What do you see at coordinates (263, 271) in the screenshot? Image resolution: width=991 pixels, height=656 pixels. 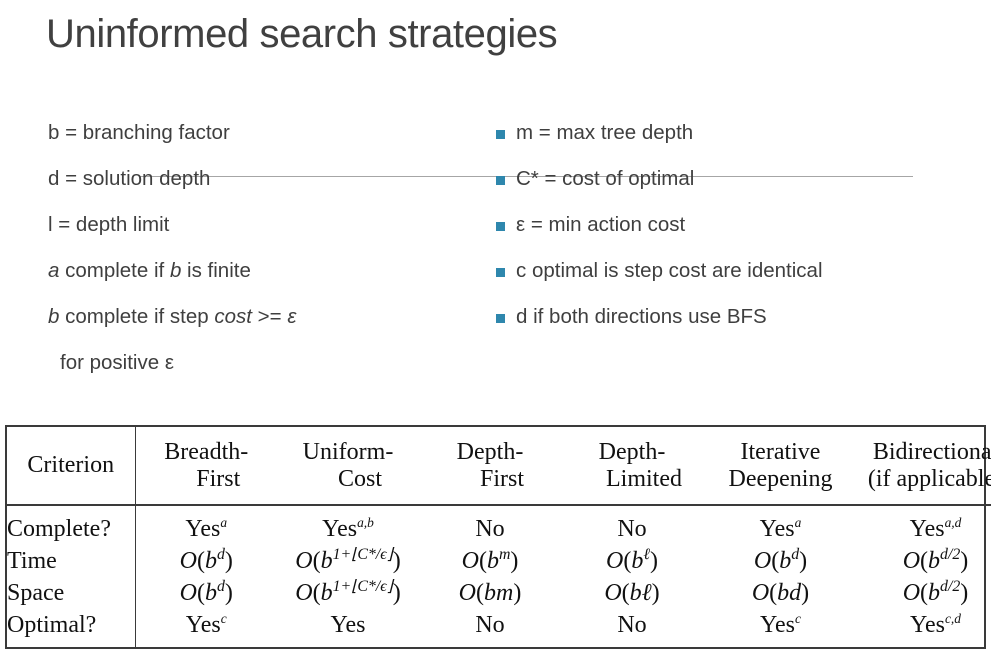 I see `list-item: a complete if b is finite` at bounding box center [263, 271].